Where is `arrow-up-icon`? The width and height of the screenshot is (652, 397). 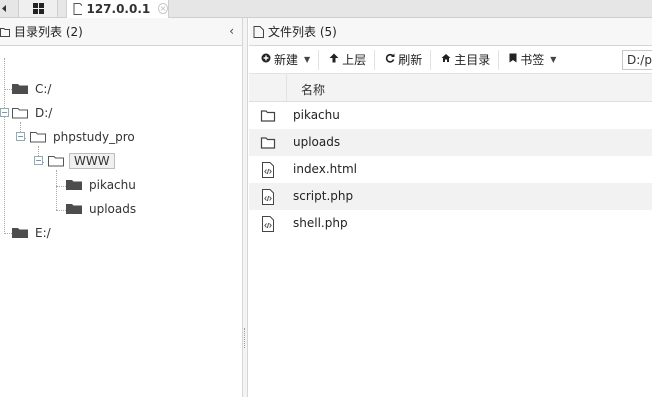 arrow-up-icon is located at coordinates (334, 59).